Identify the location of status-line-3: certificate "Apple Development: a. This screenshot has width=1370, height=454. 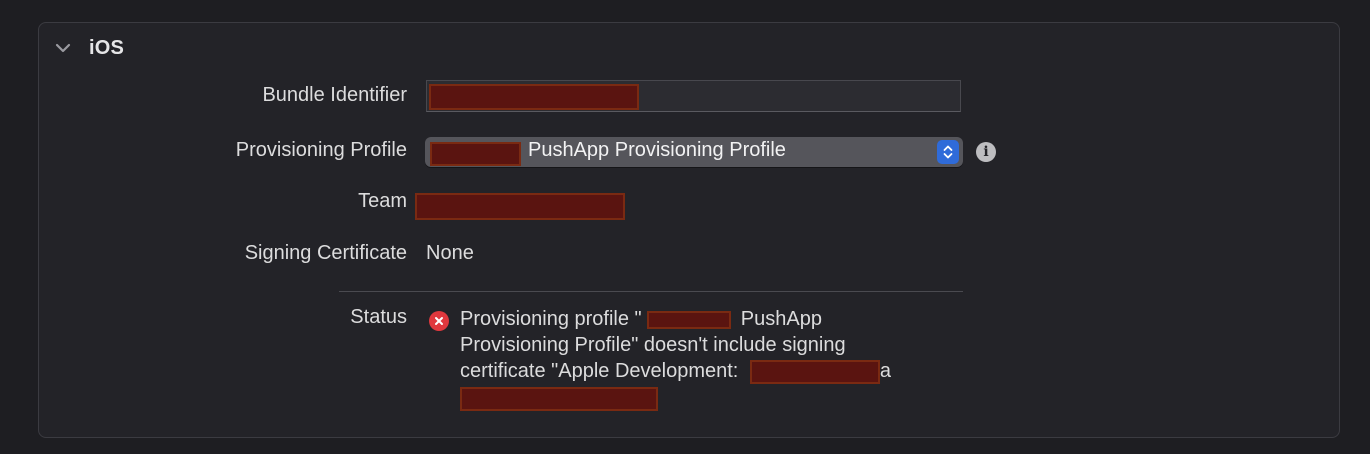
(676, 371).